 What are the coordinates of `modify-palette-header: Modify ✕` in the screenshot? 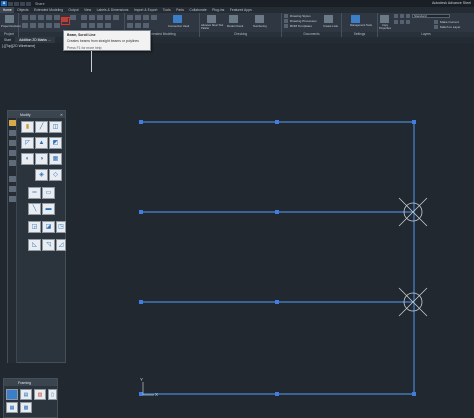 It's located at (36, 114).